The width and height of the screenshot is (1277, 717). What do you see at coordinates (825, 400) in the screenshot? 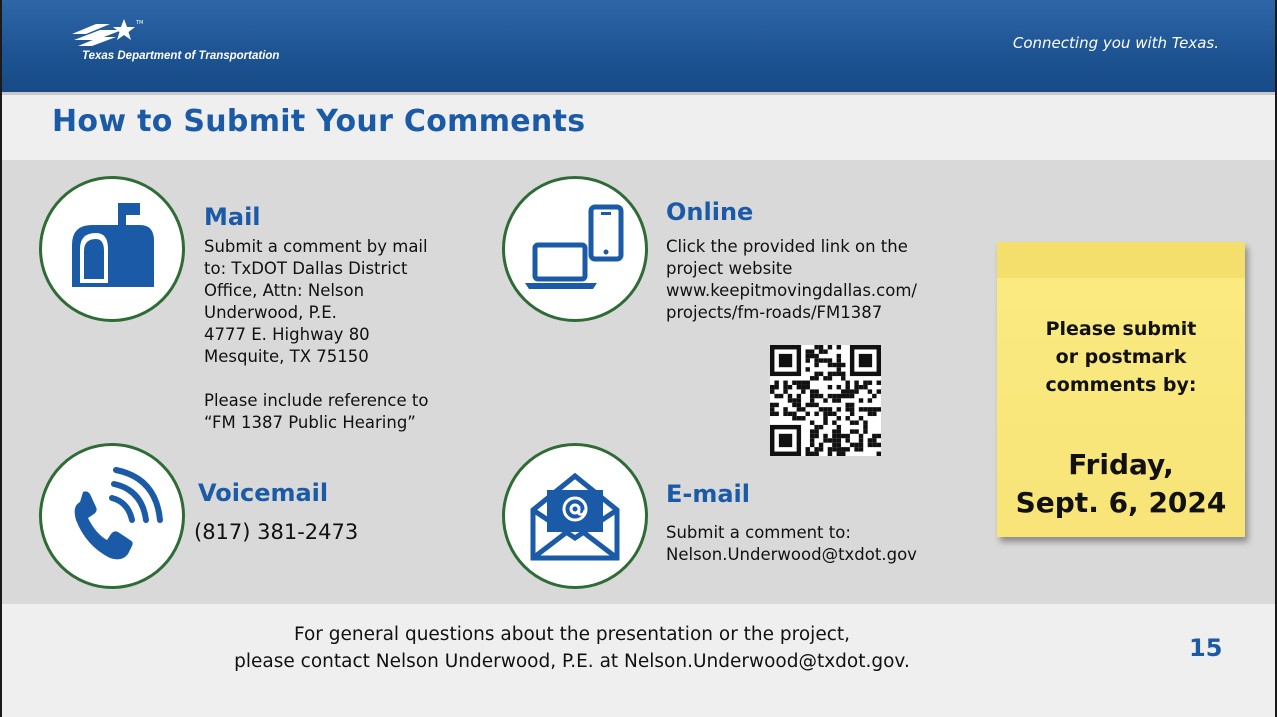
I see `qr-code` at bounding box center [825, 400].